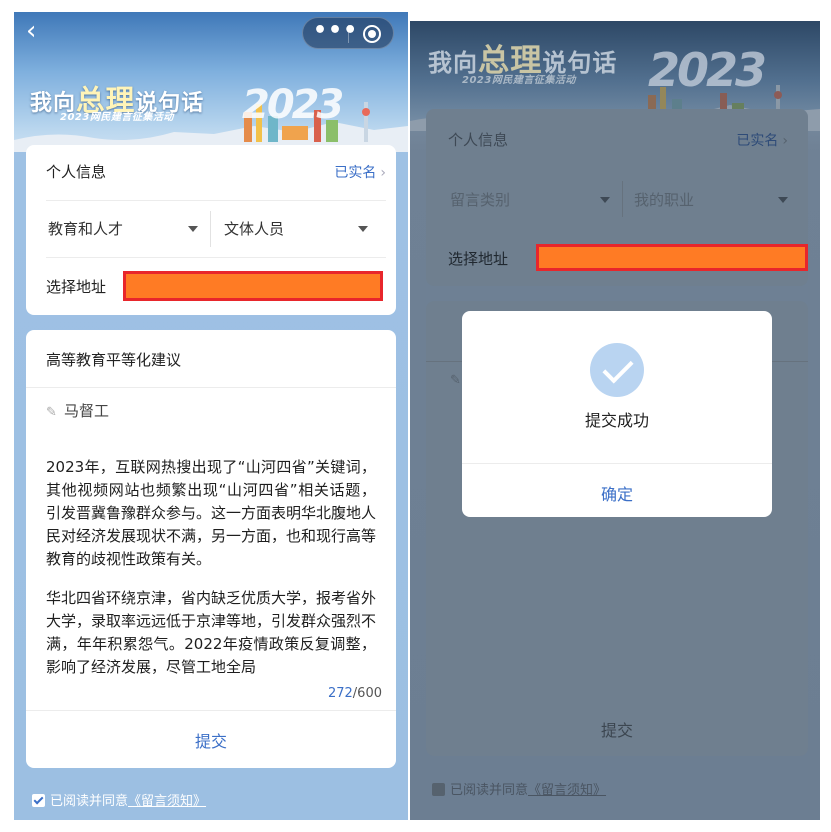 The image size is (831, 832). What do you see at coordinates (86, 229) in the screenshot?
I see `category-value: 教育和人才` at bounding box center [86, 229].